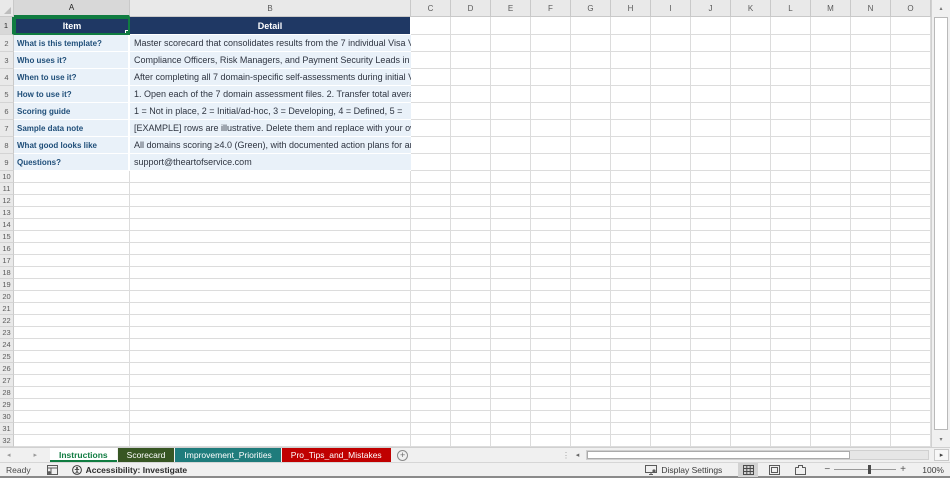  What do you see at coordinates (7, 8) in the screenshot?
I see `select-all-button` at bounding box center [7, 8].